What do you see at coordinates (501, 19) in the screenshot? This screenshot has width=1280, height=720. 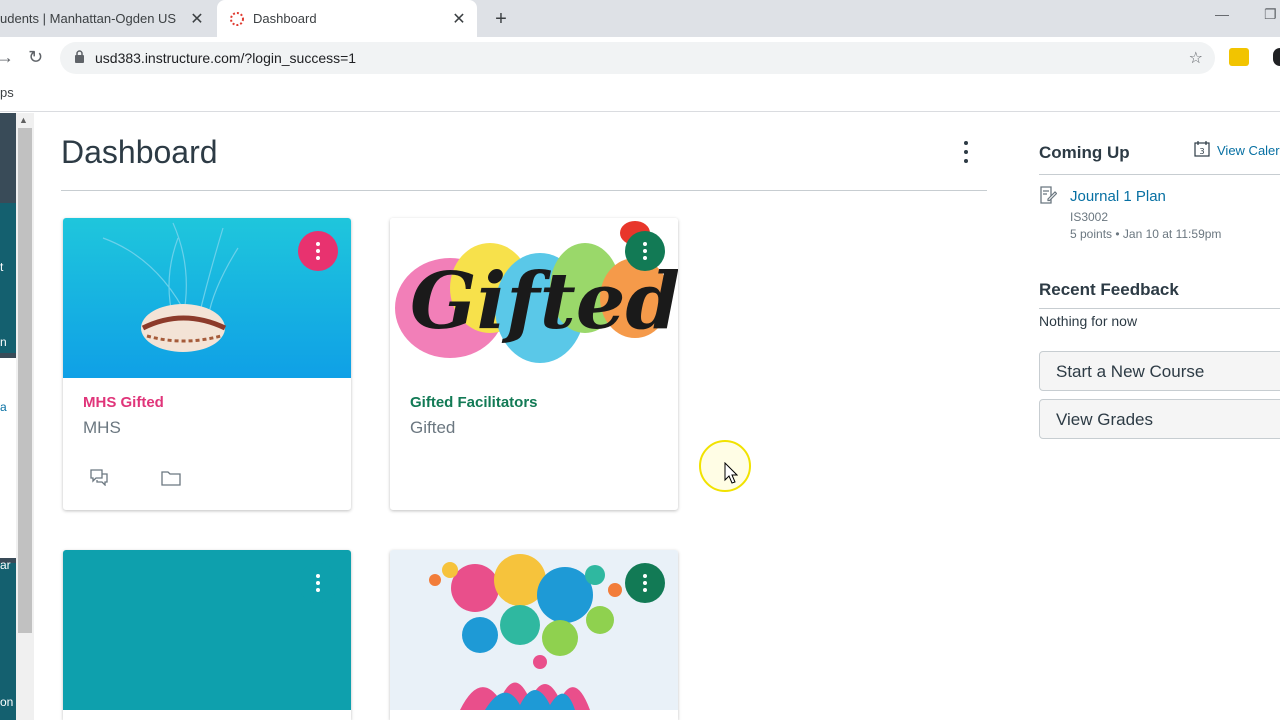 I see `plus-icon: +` at bounding box center [501, 19].